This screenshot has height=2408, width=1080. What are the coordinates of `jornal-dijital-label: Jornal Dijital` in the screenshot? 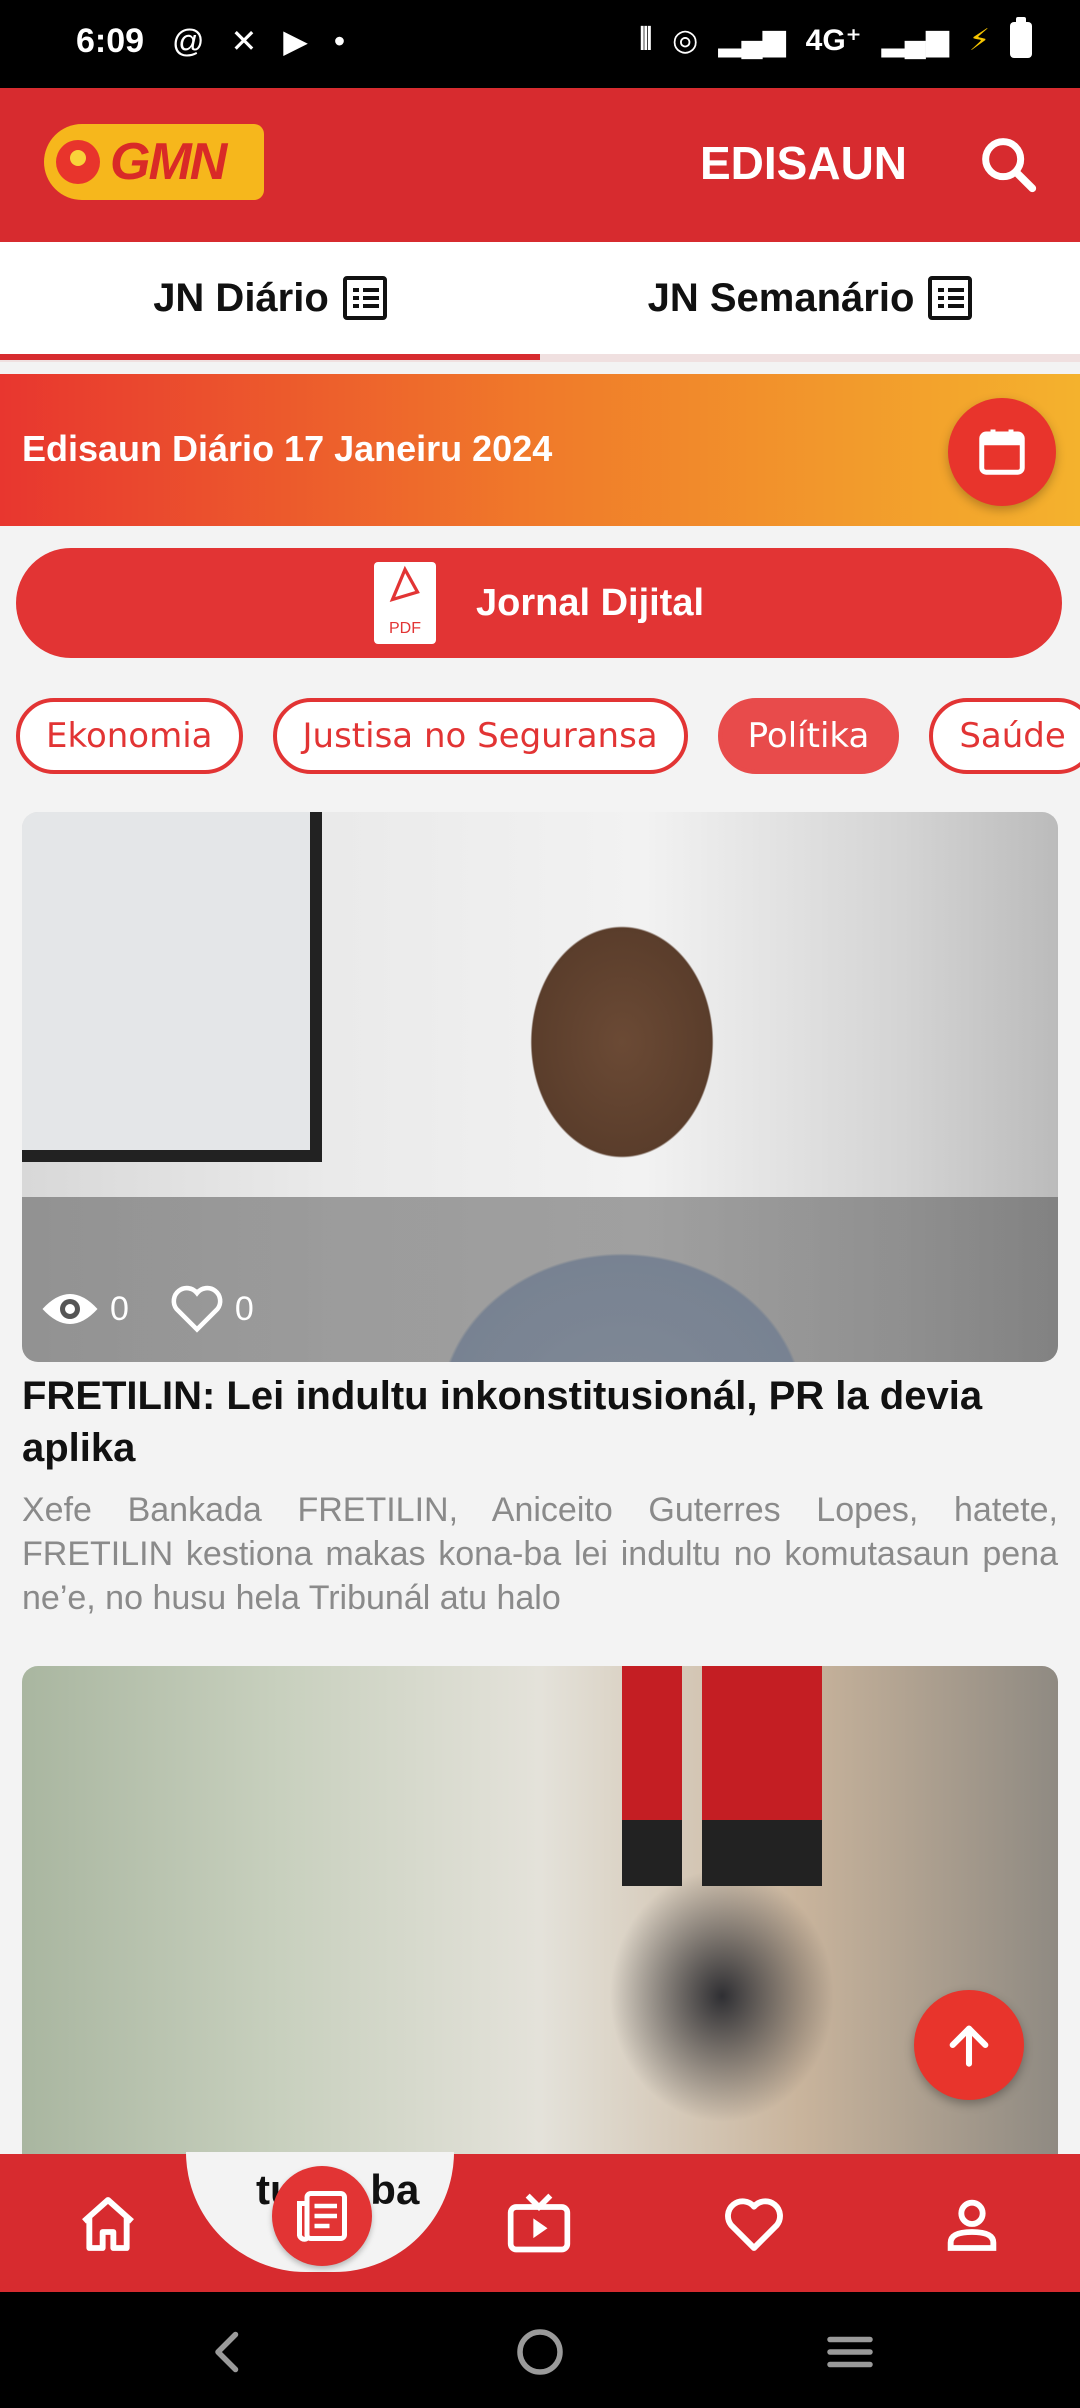 It's located at (590, 602).